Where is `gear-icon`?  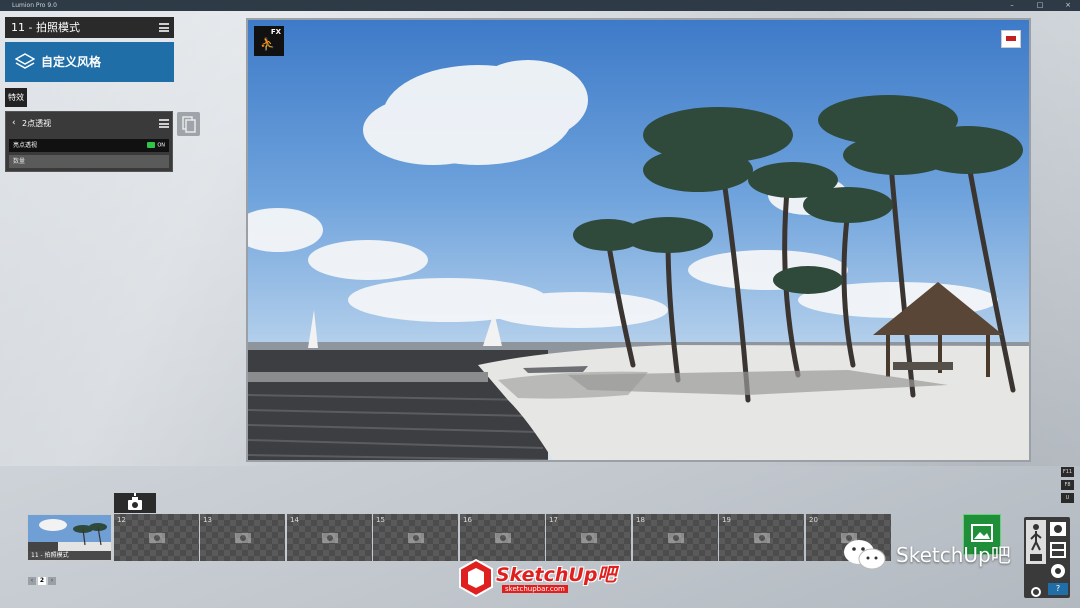
gear-icon is located at coordinates (1036, 592).